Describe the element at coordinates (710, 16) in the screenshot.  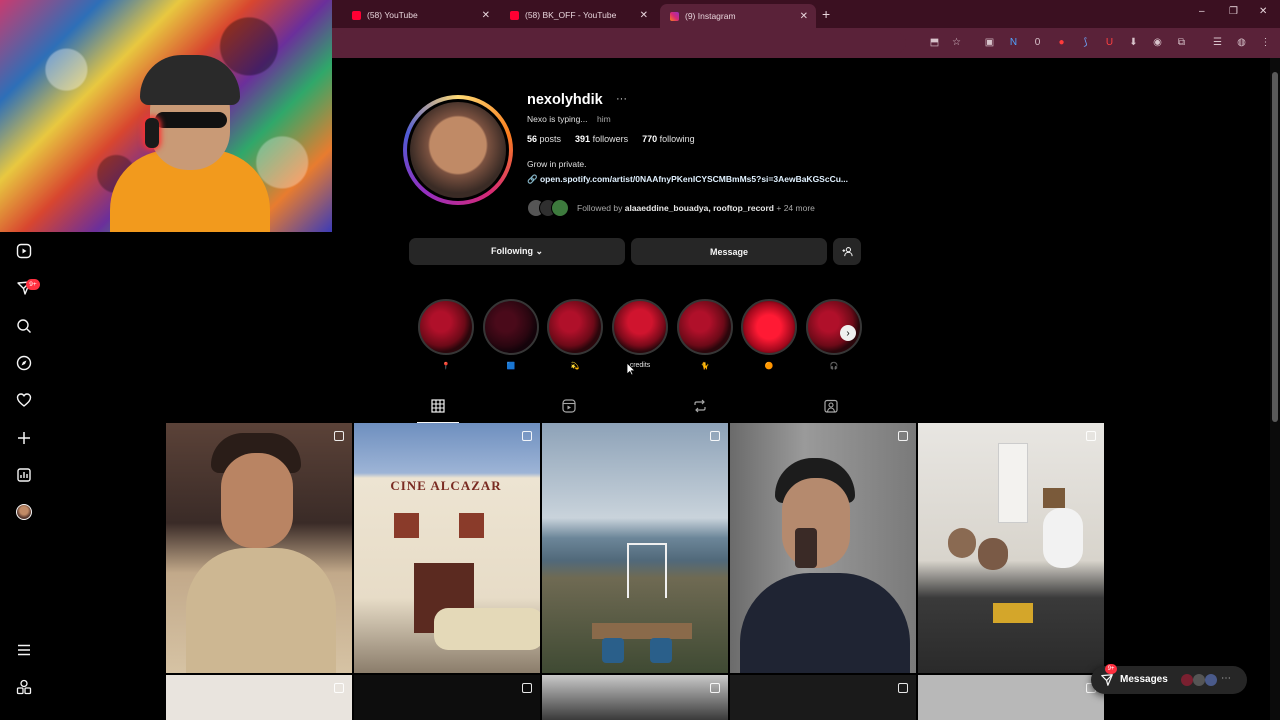
I see `tab-title: (9) Instagram` at that location.